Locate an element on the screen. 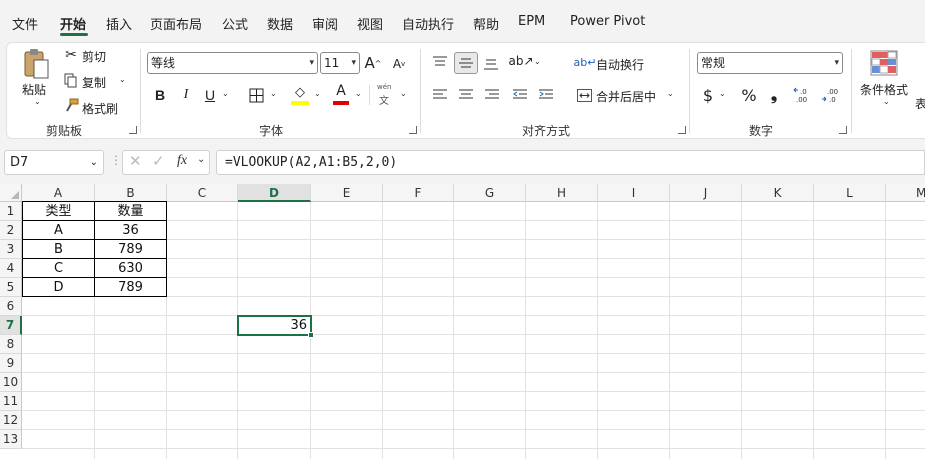  tab-view: 视图 is located at coordinates (370, 23).